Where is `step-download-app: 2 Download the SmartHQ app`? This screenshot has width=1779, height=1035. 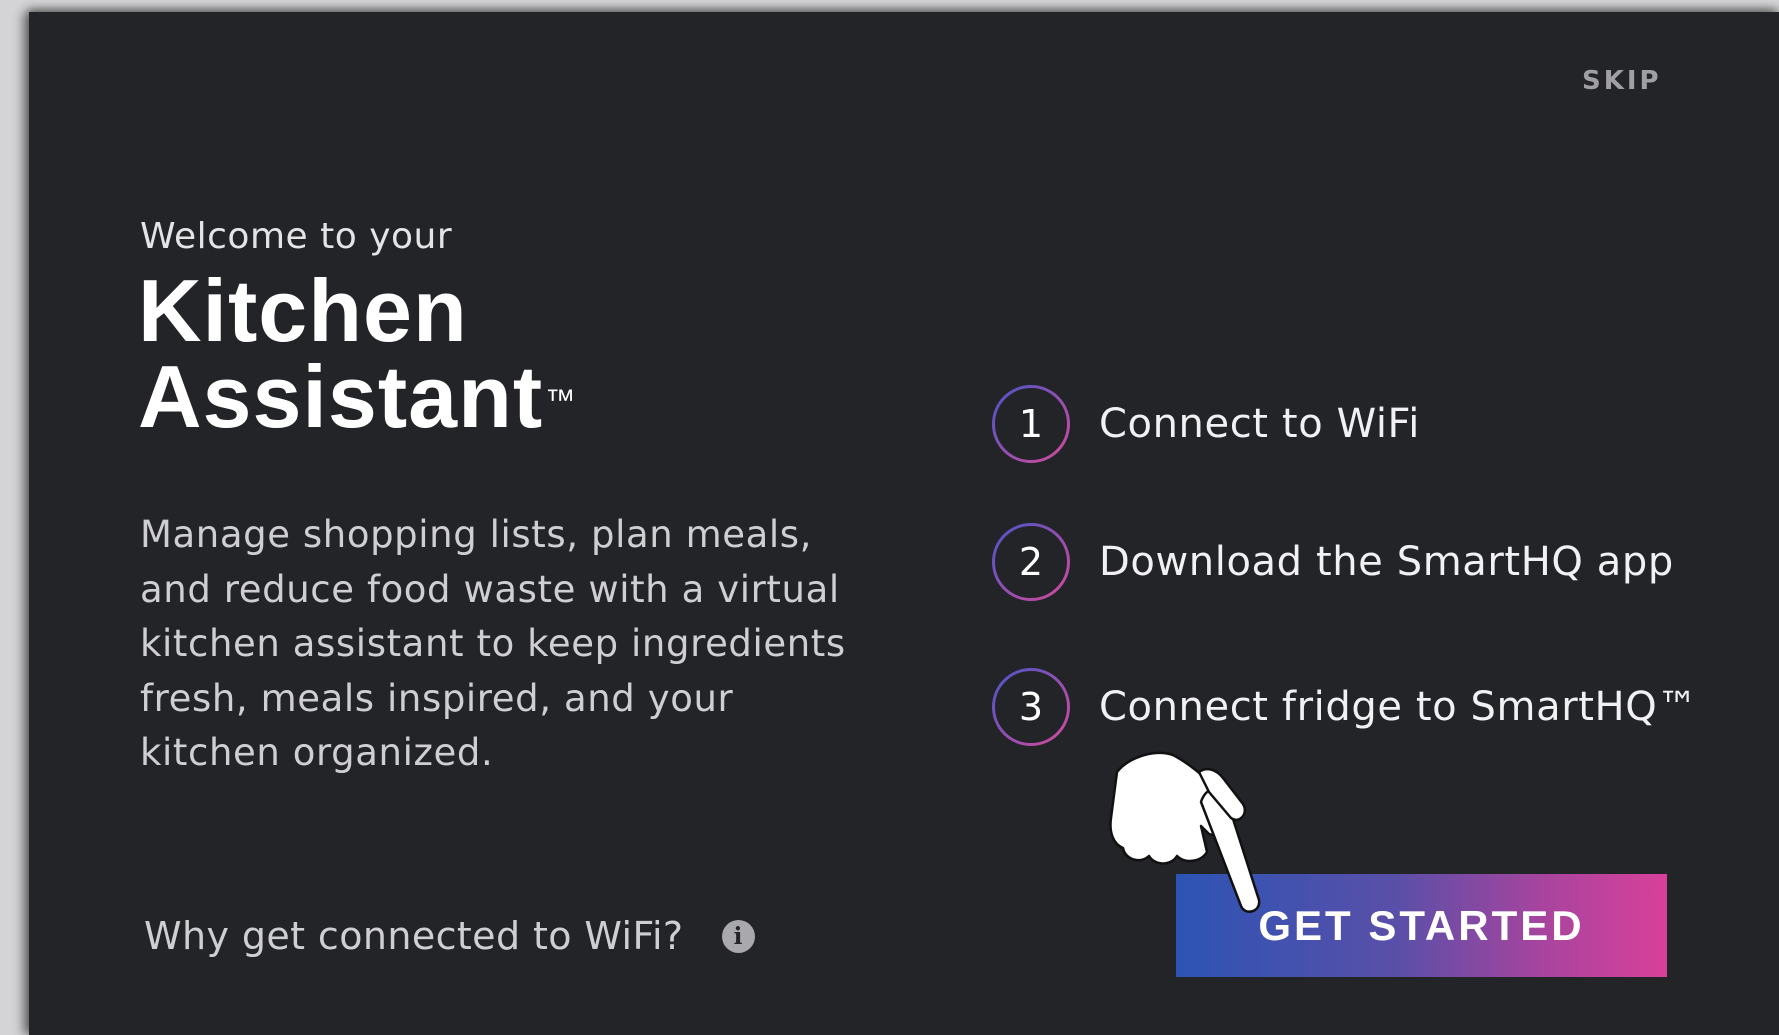 step-download-app: 2 Download the SmartHQ app is located at coordinates (1332, 562).